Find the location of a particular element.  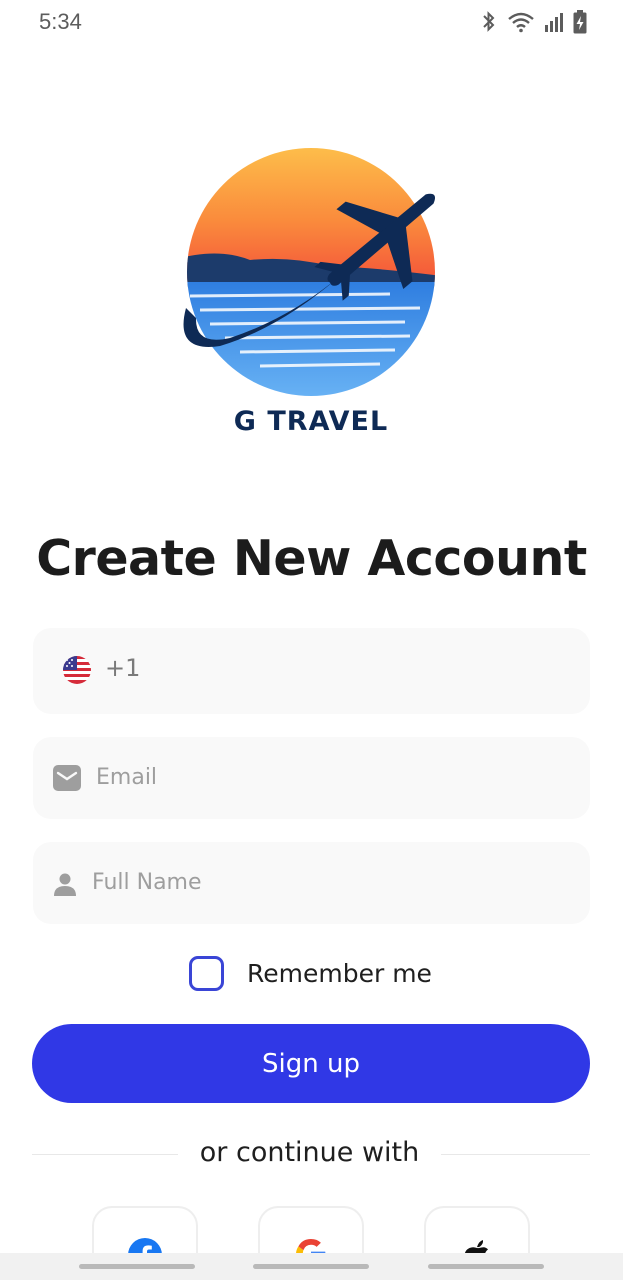

phone-input is located at coordinates (355, 670).